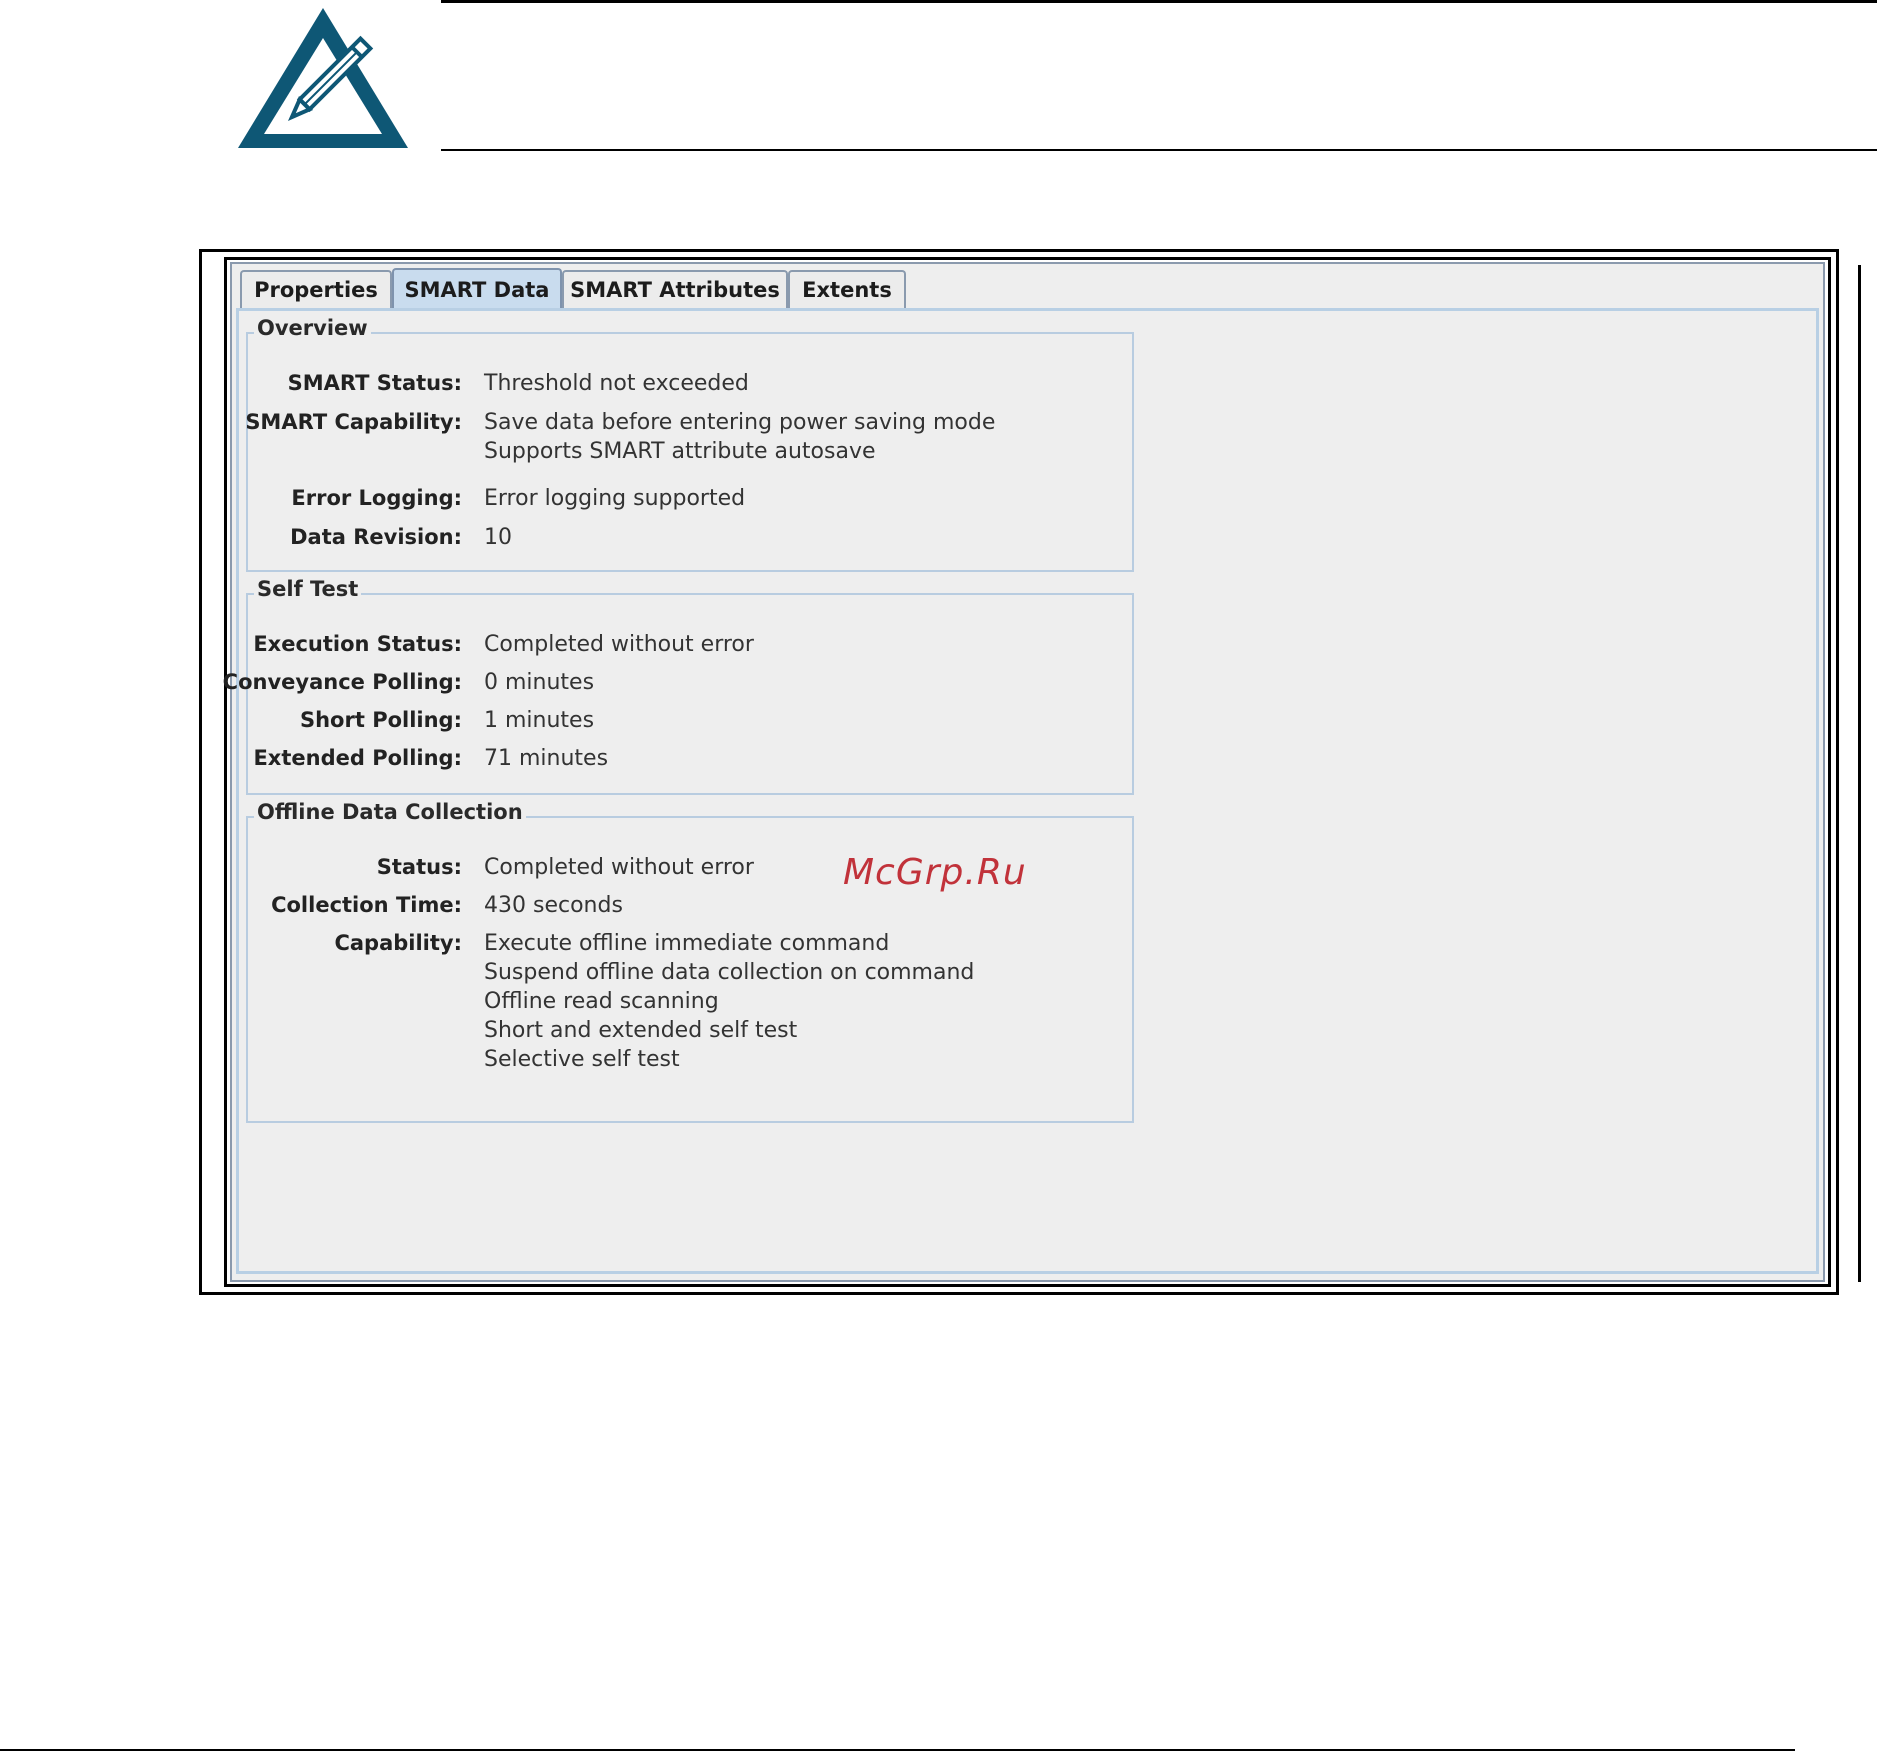 The image size is (1877, 1751). I want to click on field-label: Conveyance Polling:, so click(342, 682).